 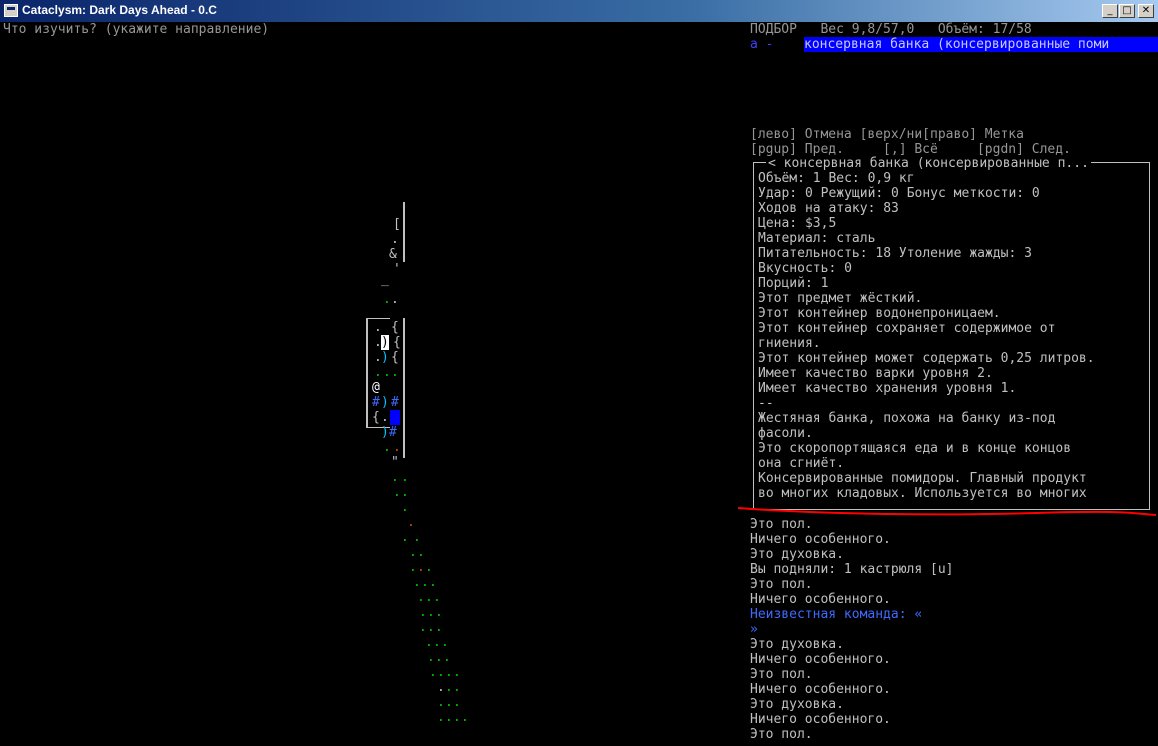 I want to click on selected-item-key: a -, so click(x=761, y=44).